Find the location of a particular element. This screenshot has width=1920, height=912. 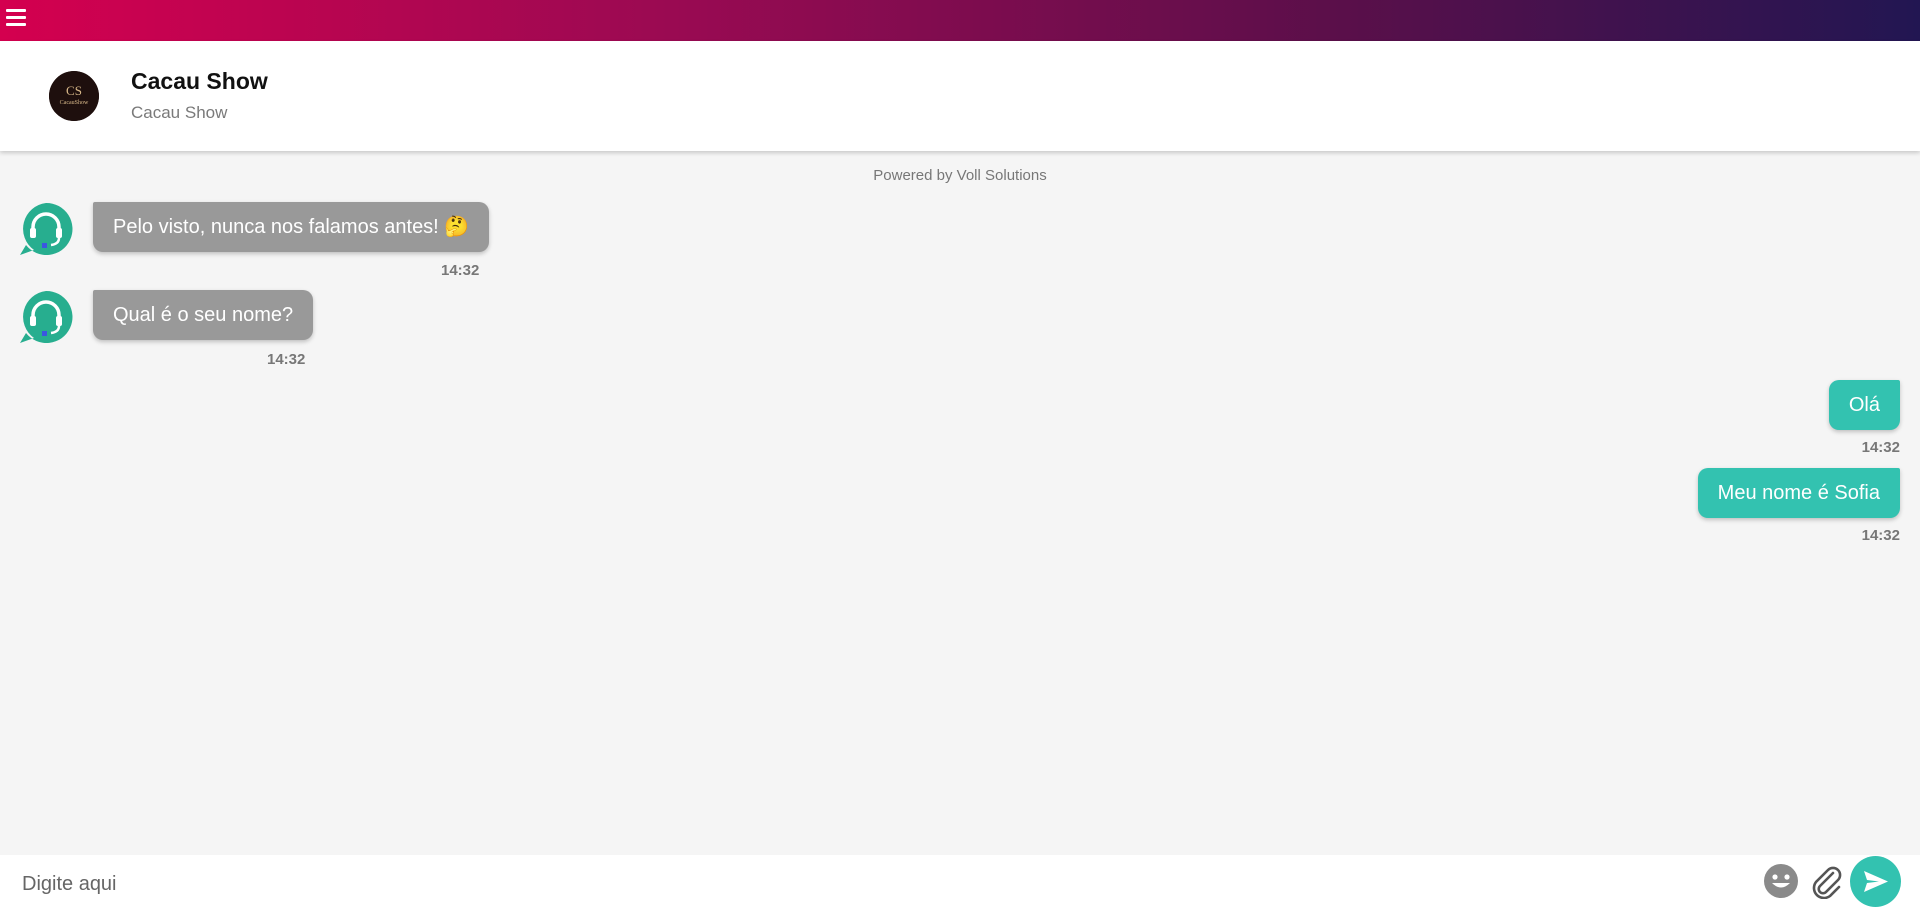

chat-title: Cacau Show is located at coordinates (199, 81).